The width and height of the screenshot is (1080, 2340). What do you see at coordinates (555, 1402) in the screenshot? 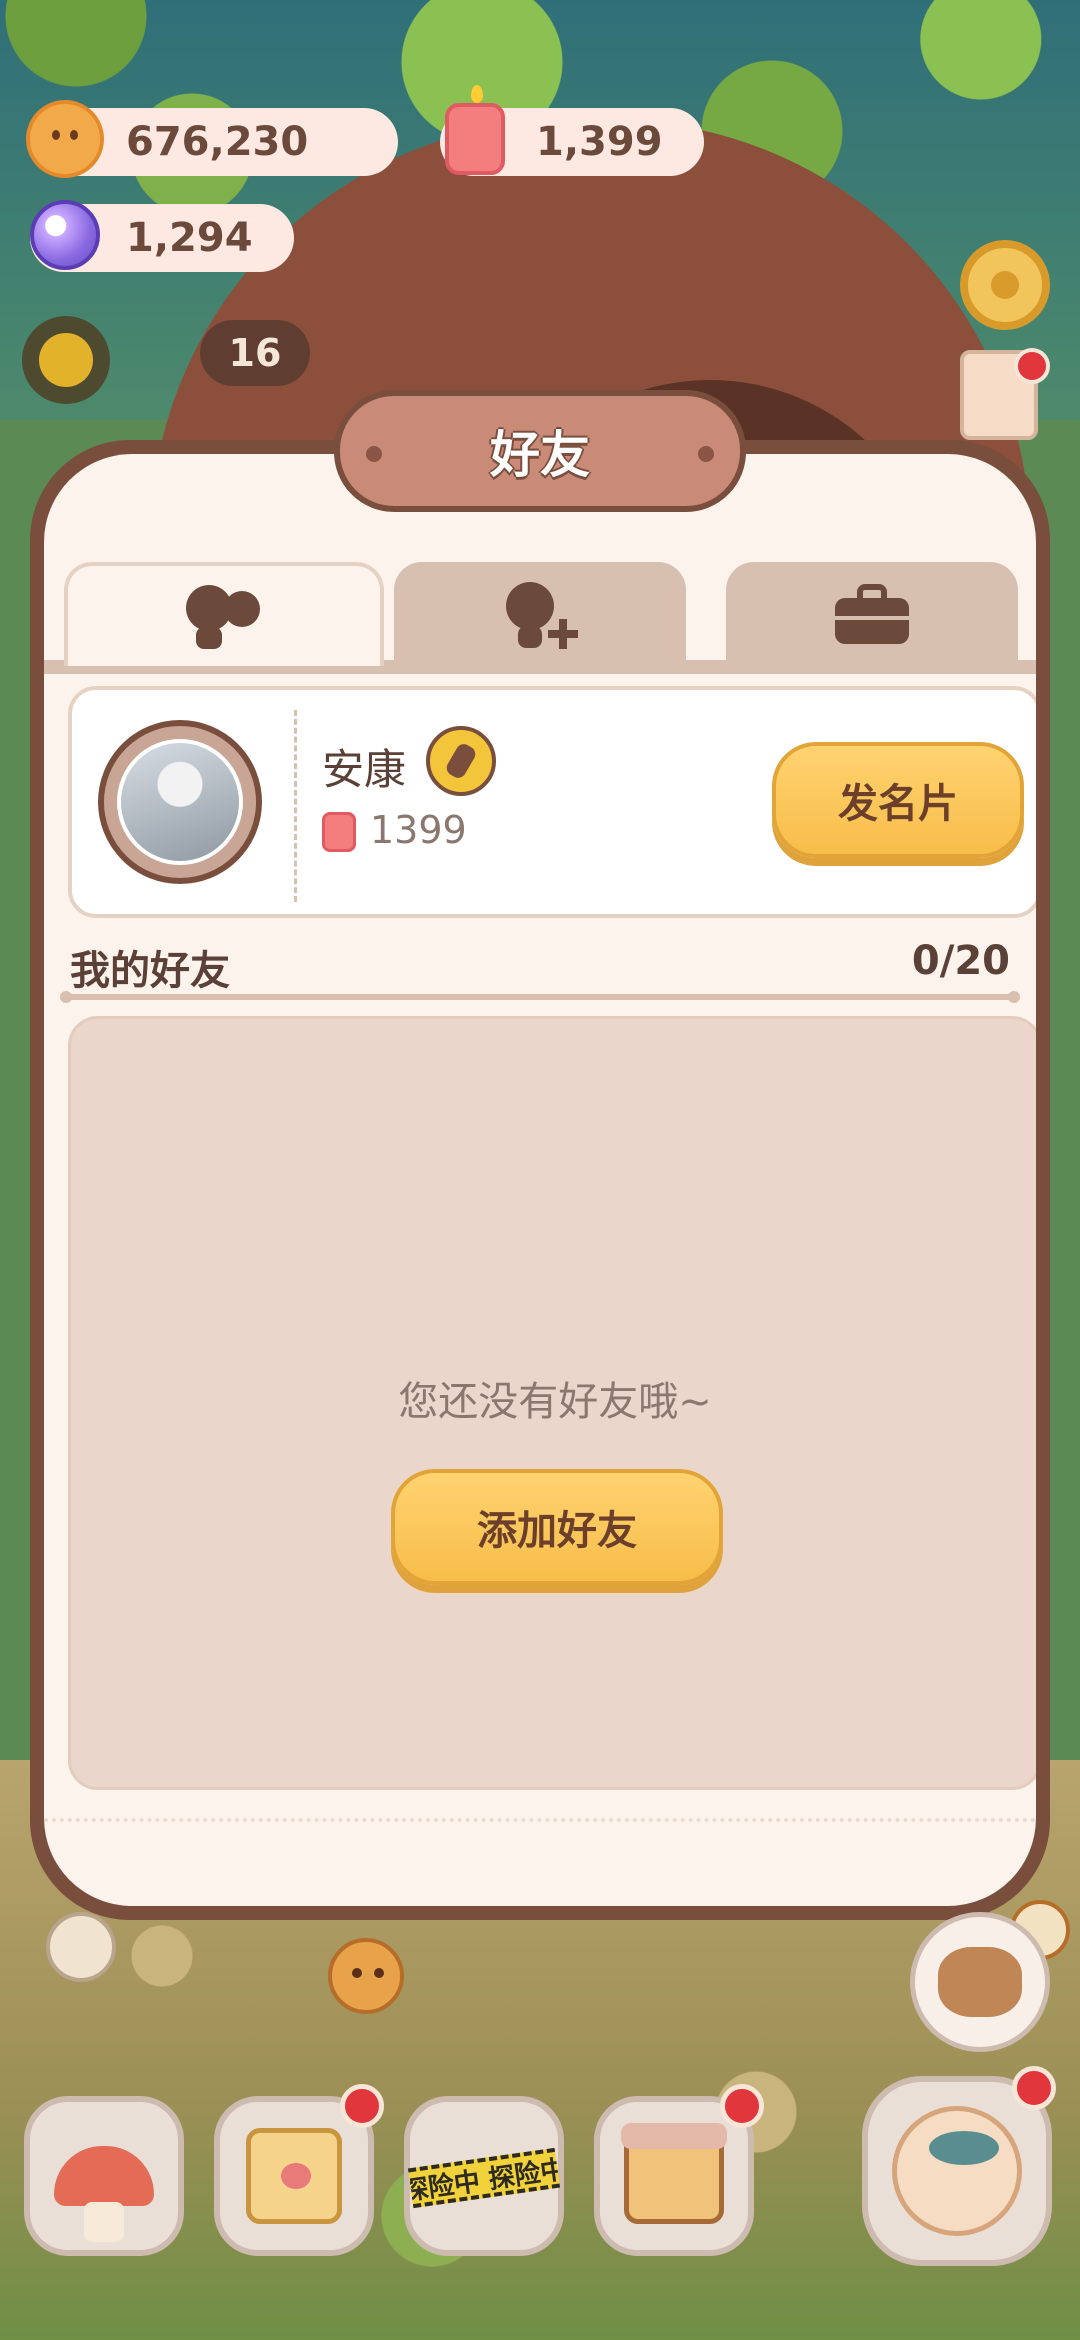
I see `empty-friends-message: 您还没有好友哦~` at bounding box center [555, 1402].